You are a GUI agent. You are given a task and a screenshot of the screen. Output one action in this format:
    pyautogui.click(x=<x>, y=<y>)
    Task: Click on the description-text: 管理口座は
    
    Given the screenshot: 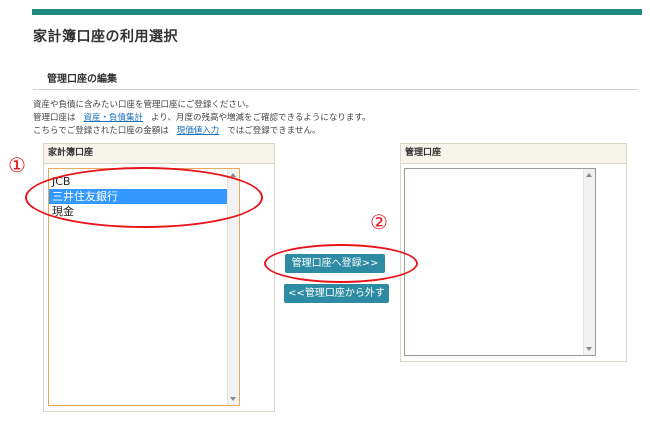 What is the action you would take?
    pyautogui.click(x=54, y=118)
    